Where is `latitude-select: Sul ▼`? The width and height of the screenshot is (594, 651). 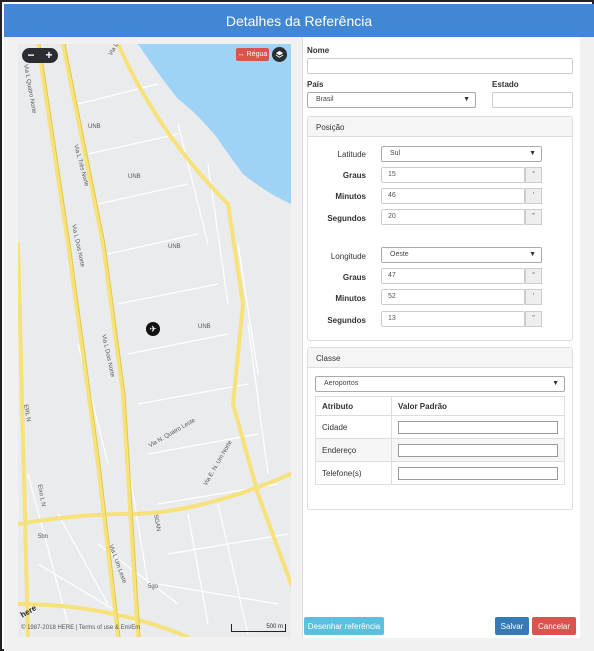 latitude-select: Sul ▼ is located at coordinates (461, 154).